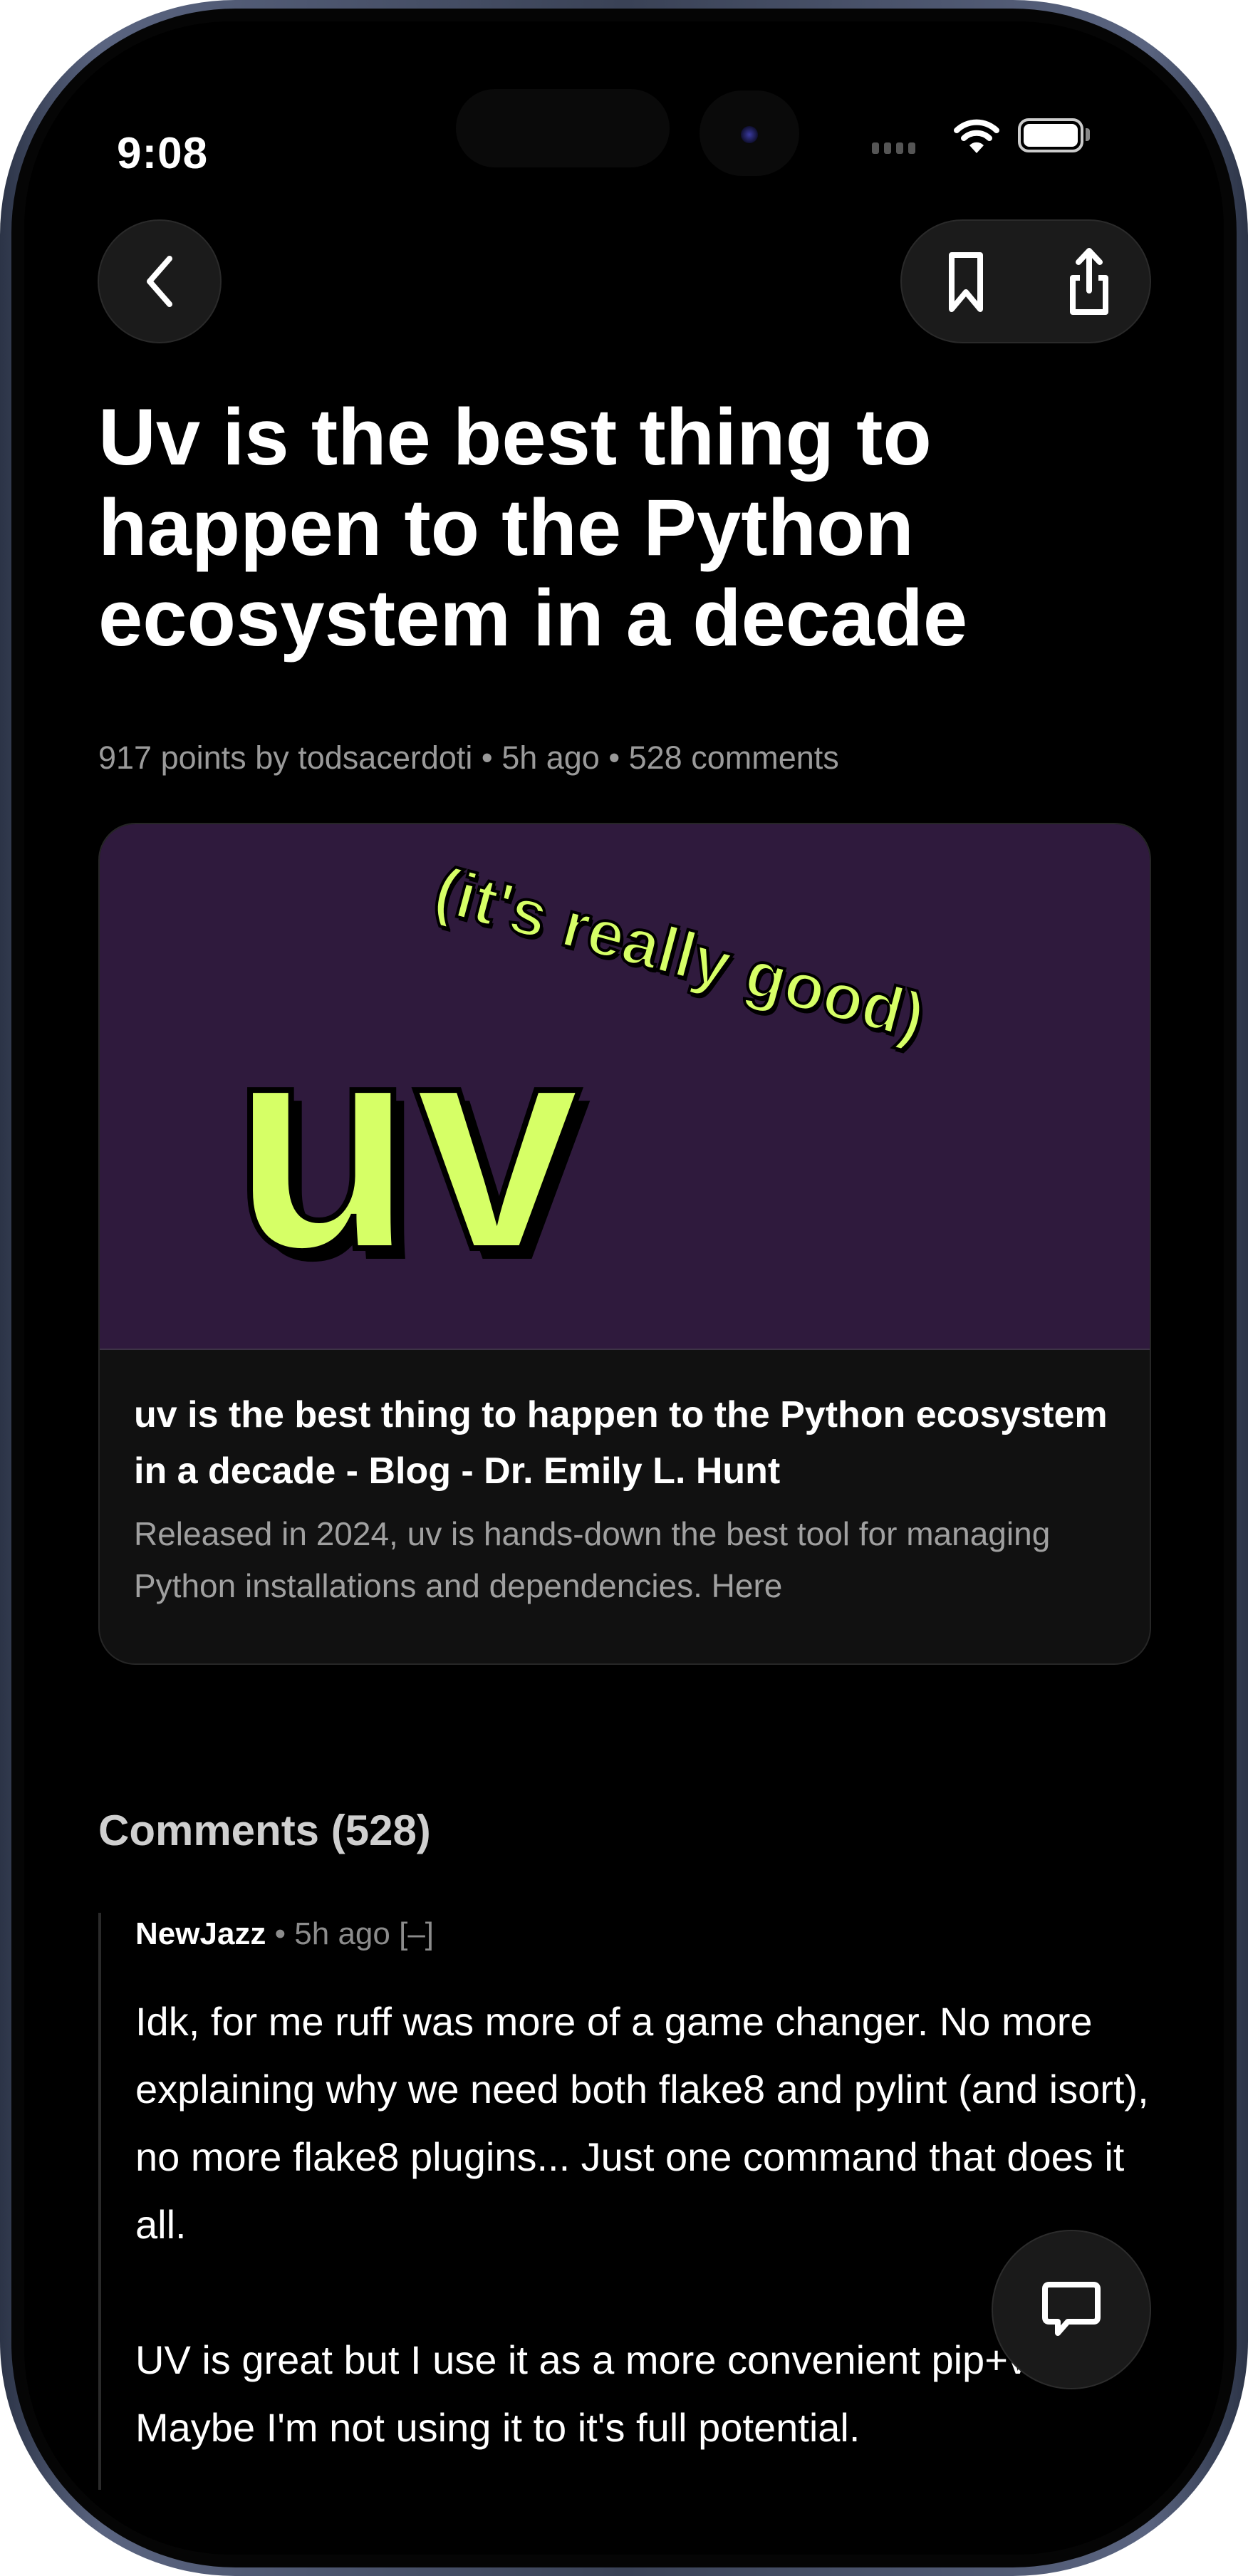 The height and width of the screenshot is (2576, 1248). I want to click on comment-author: NewJazz, so click(200, 1933).